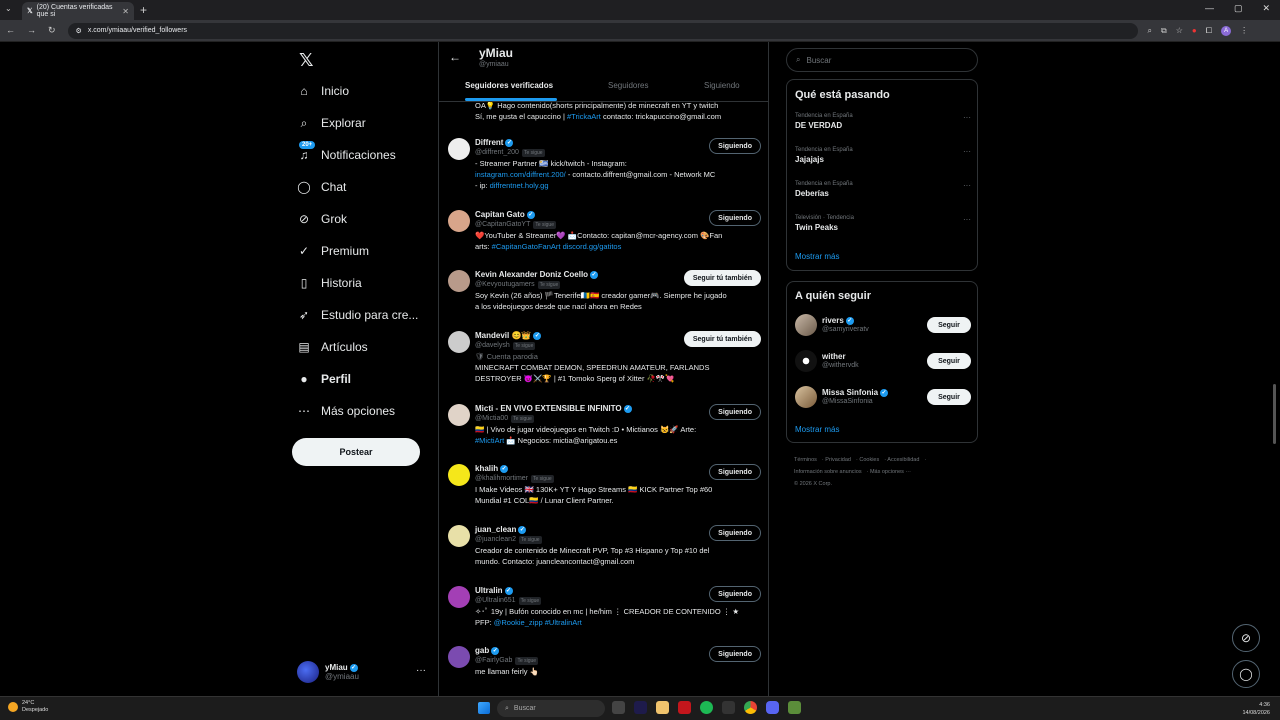 The image size is (1280, 720). I want to click on account-switcher: yMiau ✓ @ymiaau ···, so click(364, 672).